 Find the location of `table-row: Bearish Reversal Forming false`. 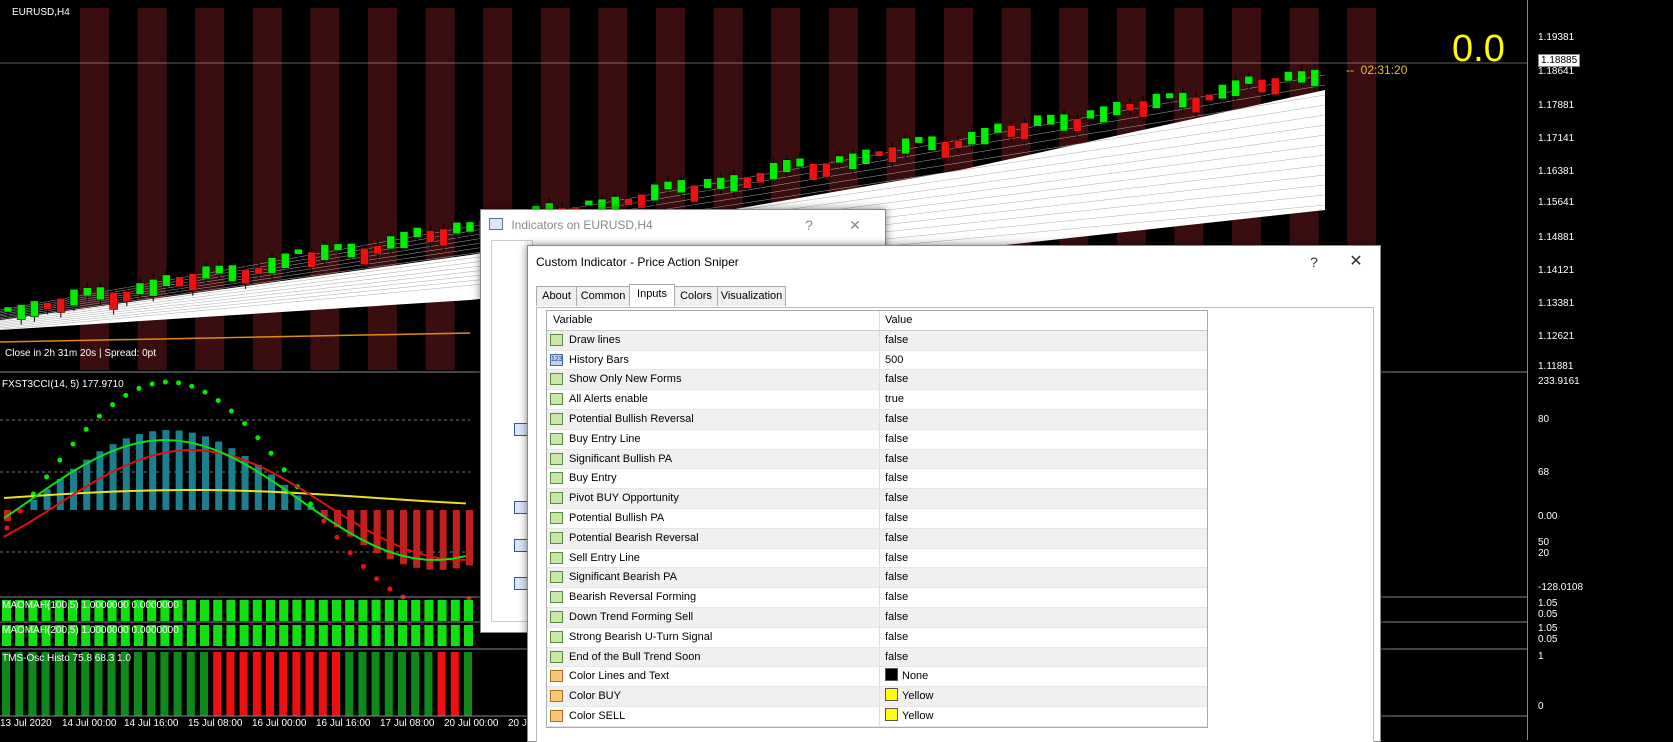

table-row: Bearish Reversal Forming false is located at coordinates (877, 598).